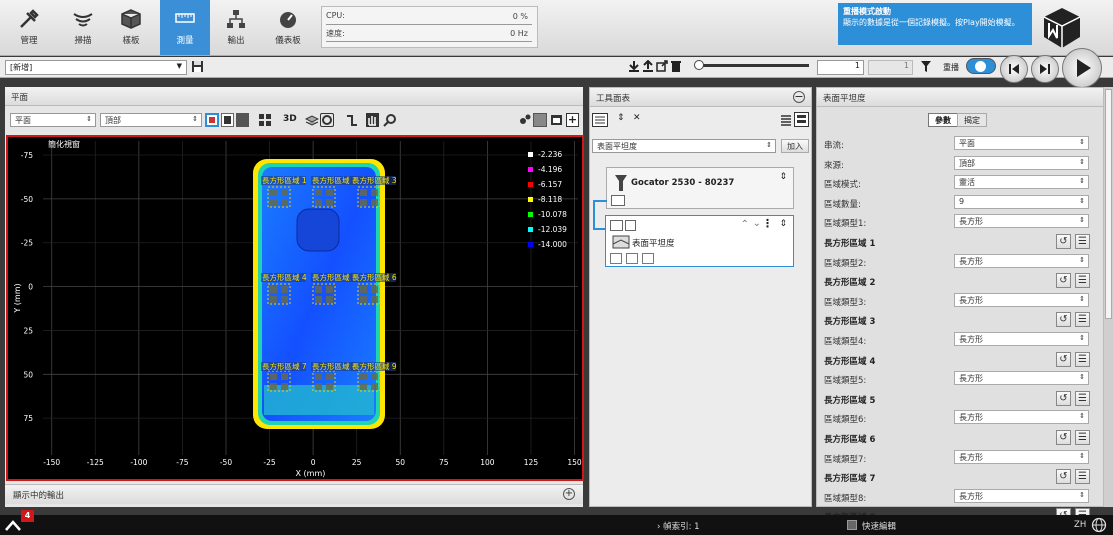 The image size is (1113, 535). What do you see at coordinates (556, 120) in the screenshot?
I see `window-icon` at bounding box center [556, 120].